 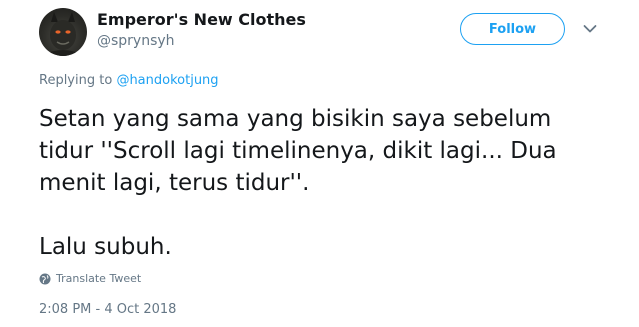 I want to click on chevron-down-icon, so click(x=590, y=29).